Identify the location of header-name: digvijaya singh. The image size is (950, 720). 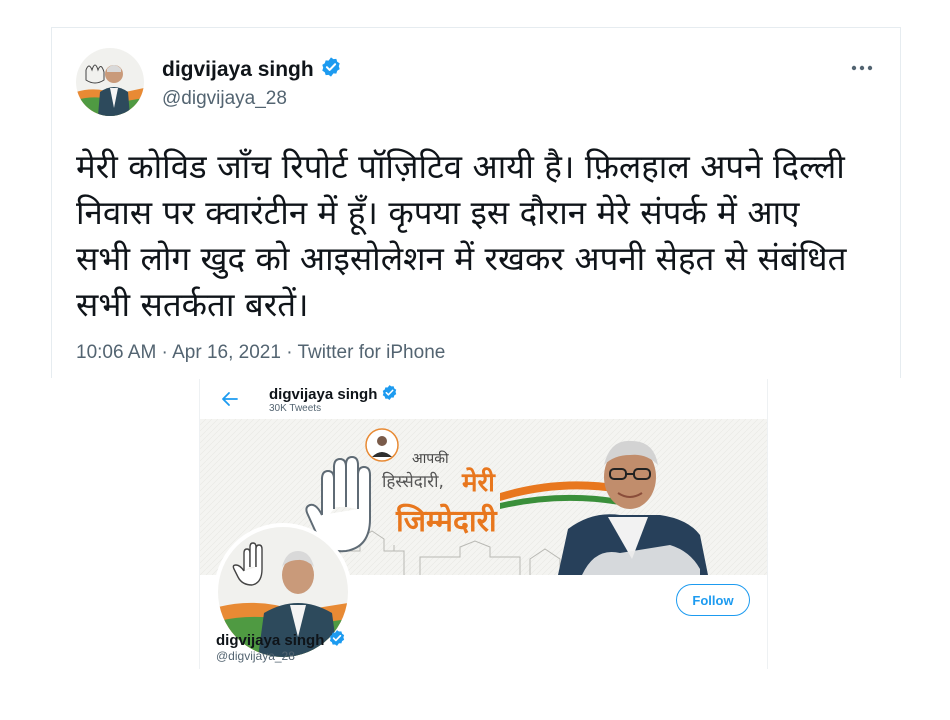
(323, 394).